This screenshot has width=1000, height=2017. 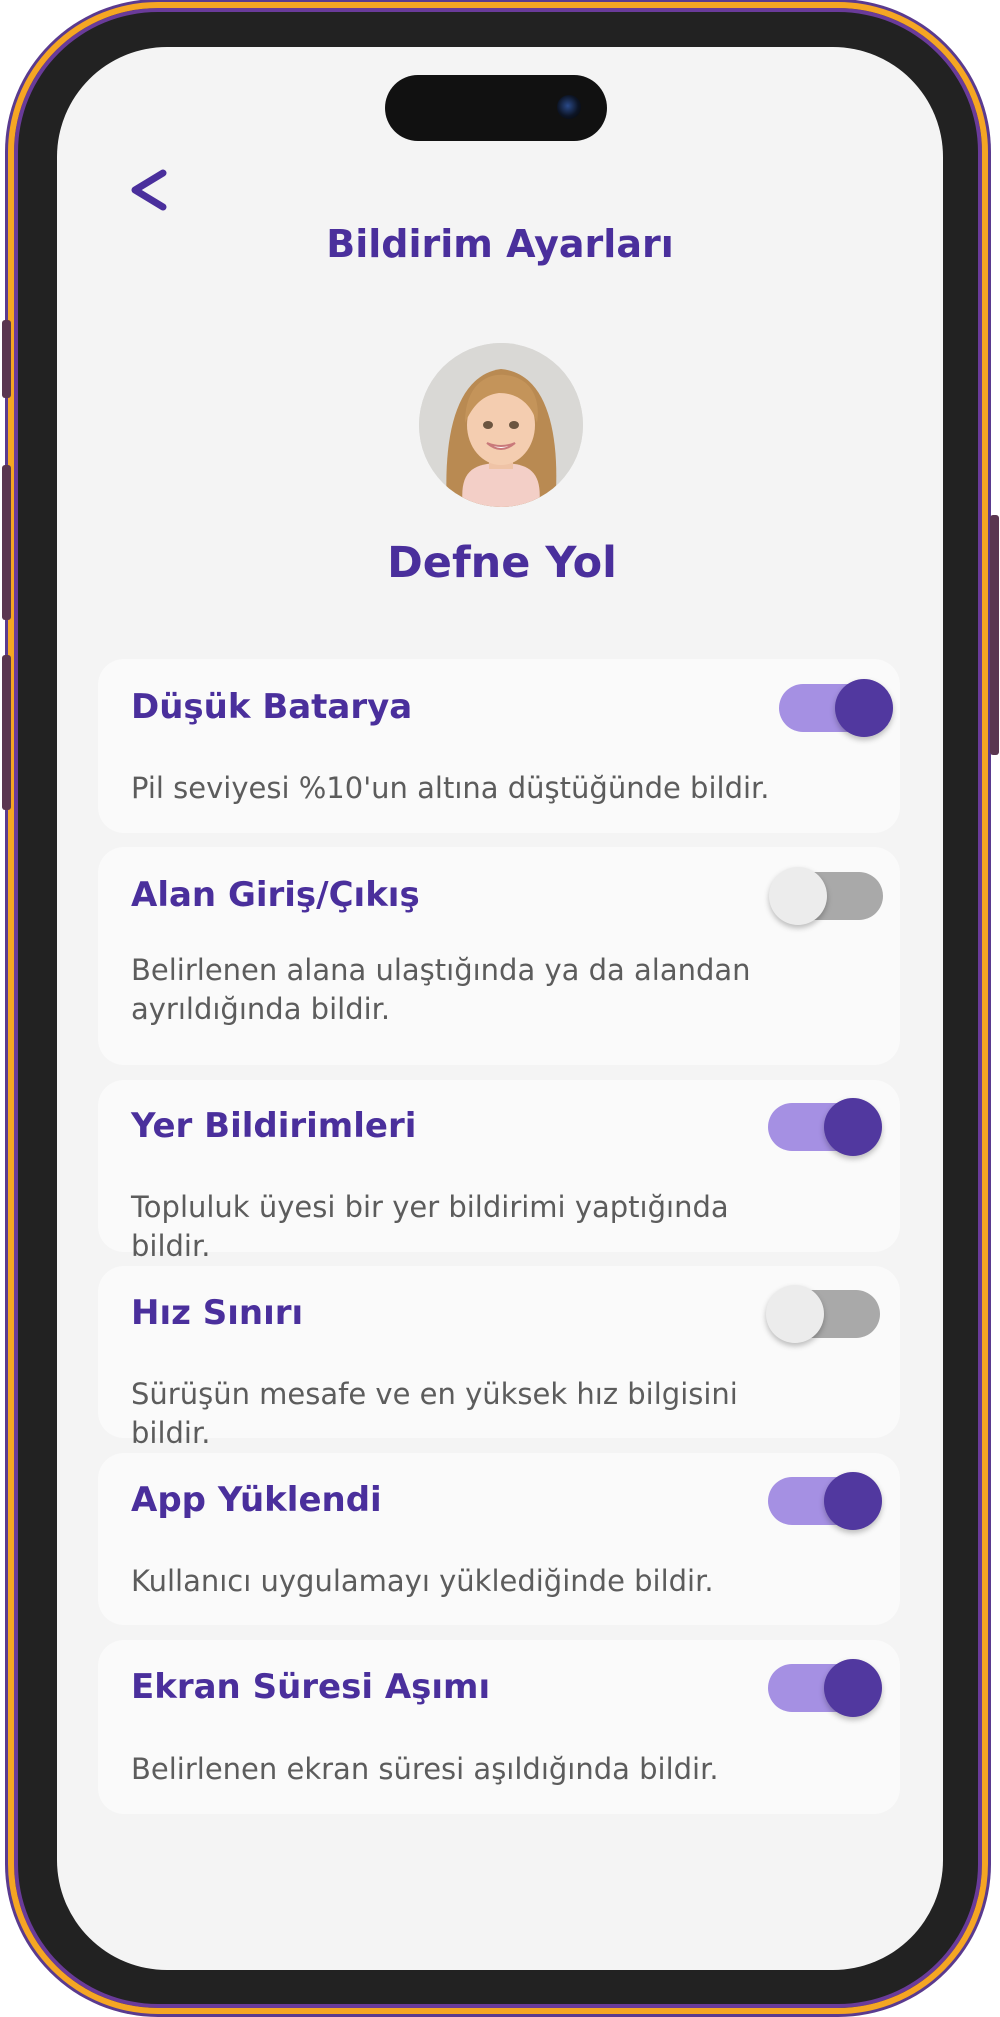 What do you see at coordinates (502, 563) in the screenshot?
I see `user-name: Defne Yol` at bounding box center [502, 563].